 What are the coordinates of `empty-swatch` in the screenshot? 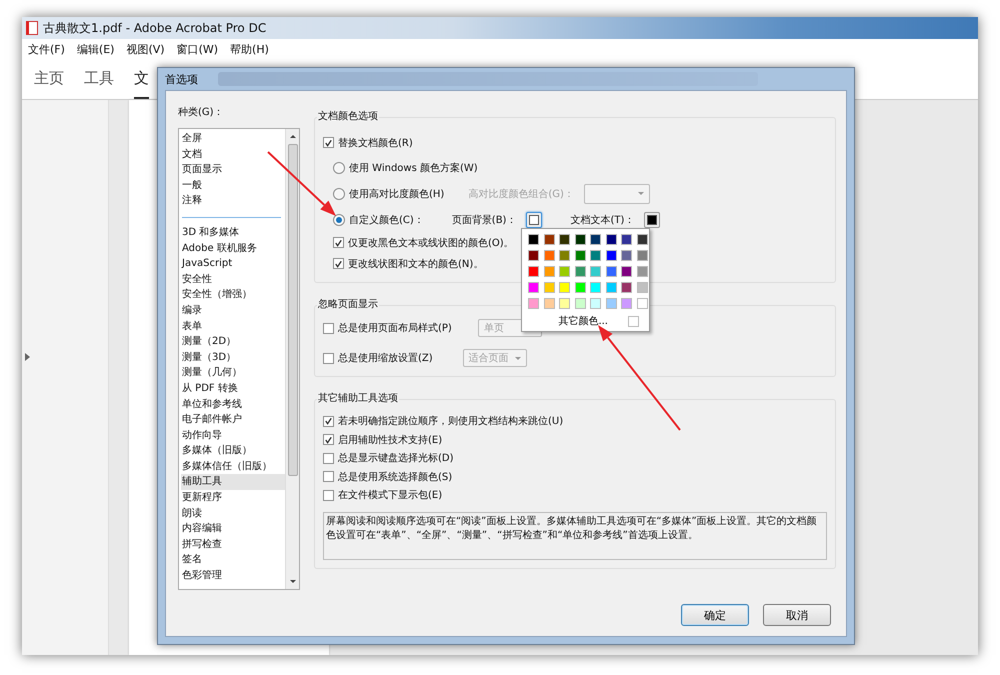 It's located at (633, 321).